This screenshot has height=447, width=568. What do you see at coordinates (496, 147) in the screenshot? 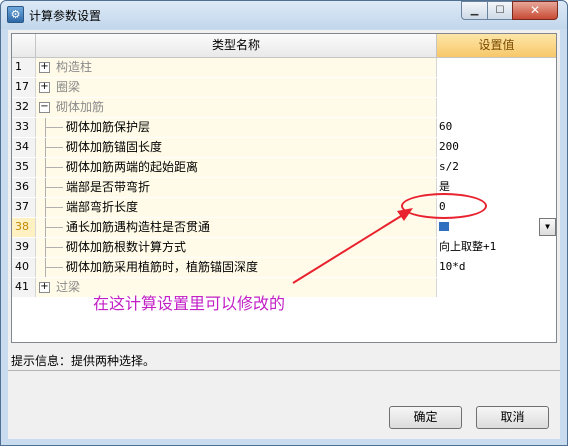
I see `value-cell: 200` at bounding box center [496, 147].